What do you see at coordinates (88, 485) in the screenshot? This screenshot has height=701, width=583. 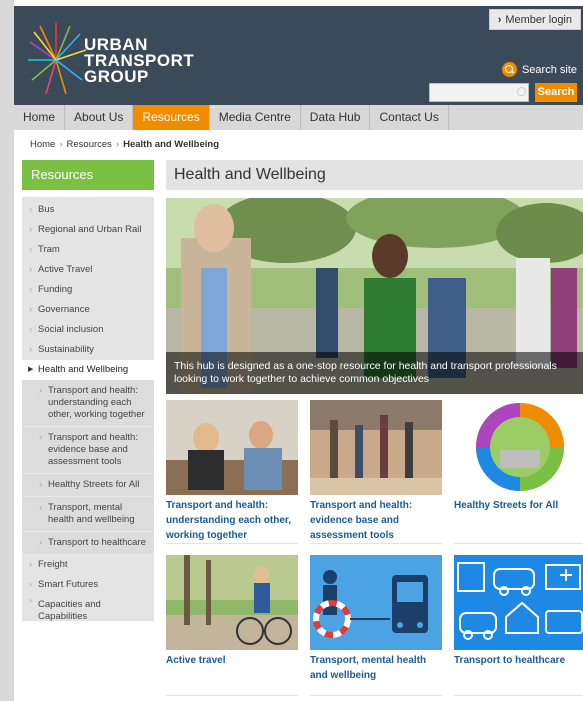 I see `sidebar-subitem-healthy-streets: Healthy Streets for All` at bounding box center [88, 485].